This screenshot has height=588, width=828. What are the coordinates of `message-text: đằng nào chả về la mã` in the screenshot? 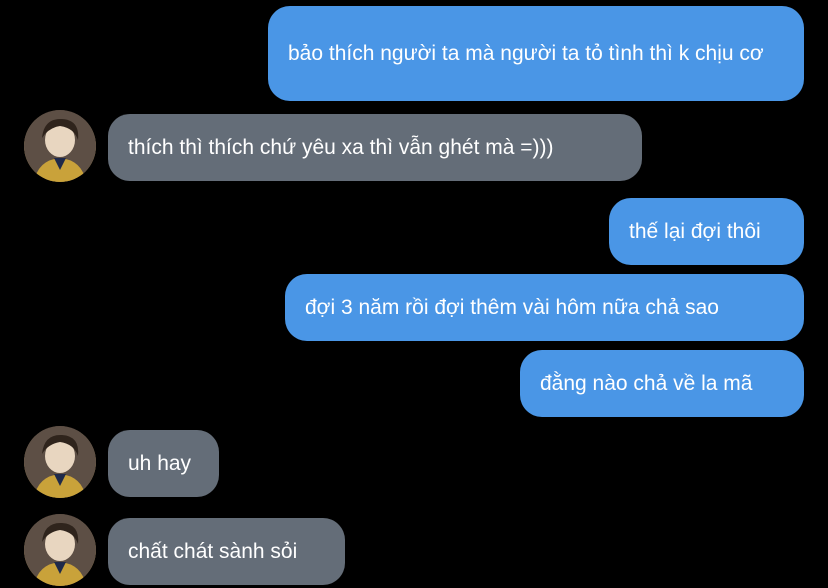 It's located at (646, 383).